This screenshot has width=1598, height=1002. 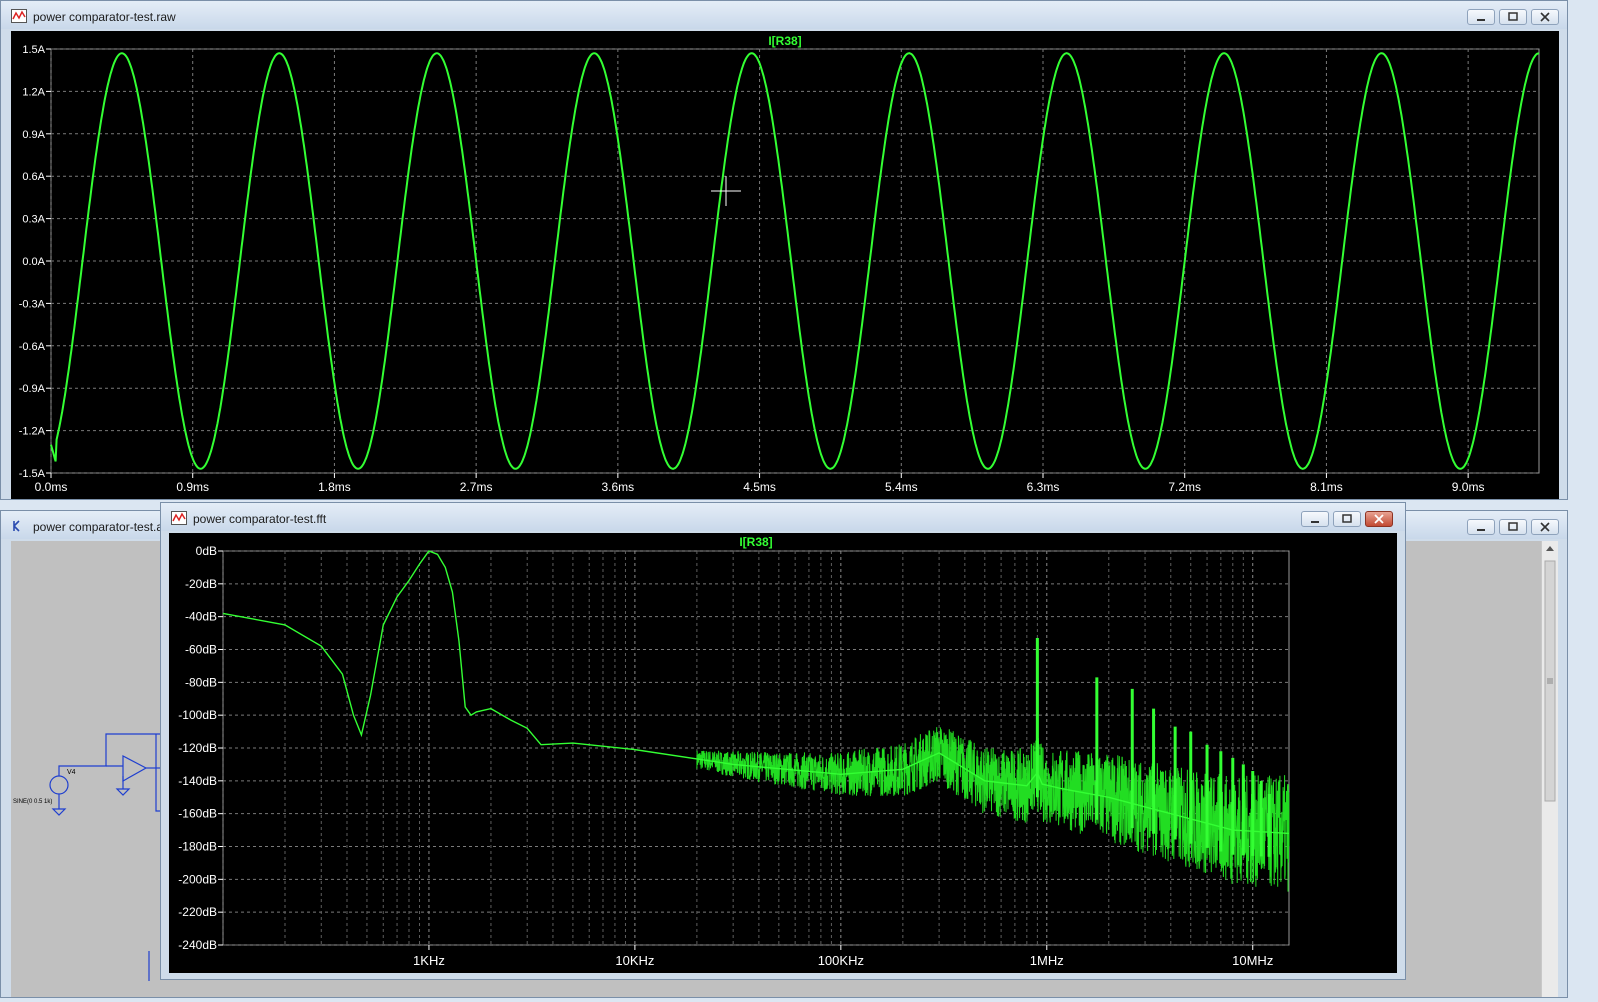 What do you see at coordinates (197, 879) in the screenshot?
I see `fft-y-tick-label: -200dB` at bounding box center [197, 879].